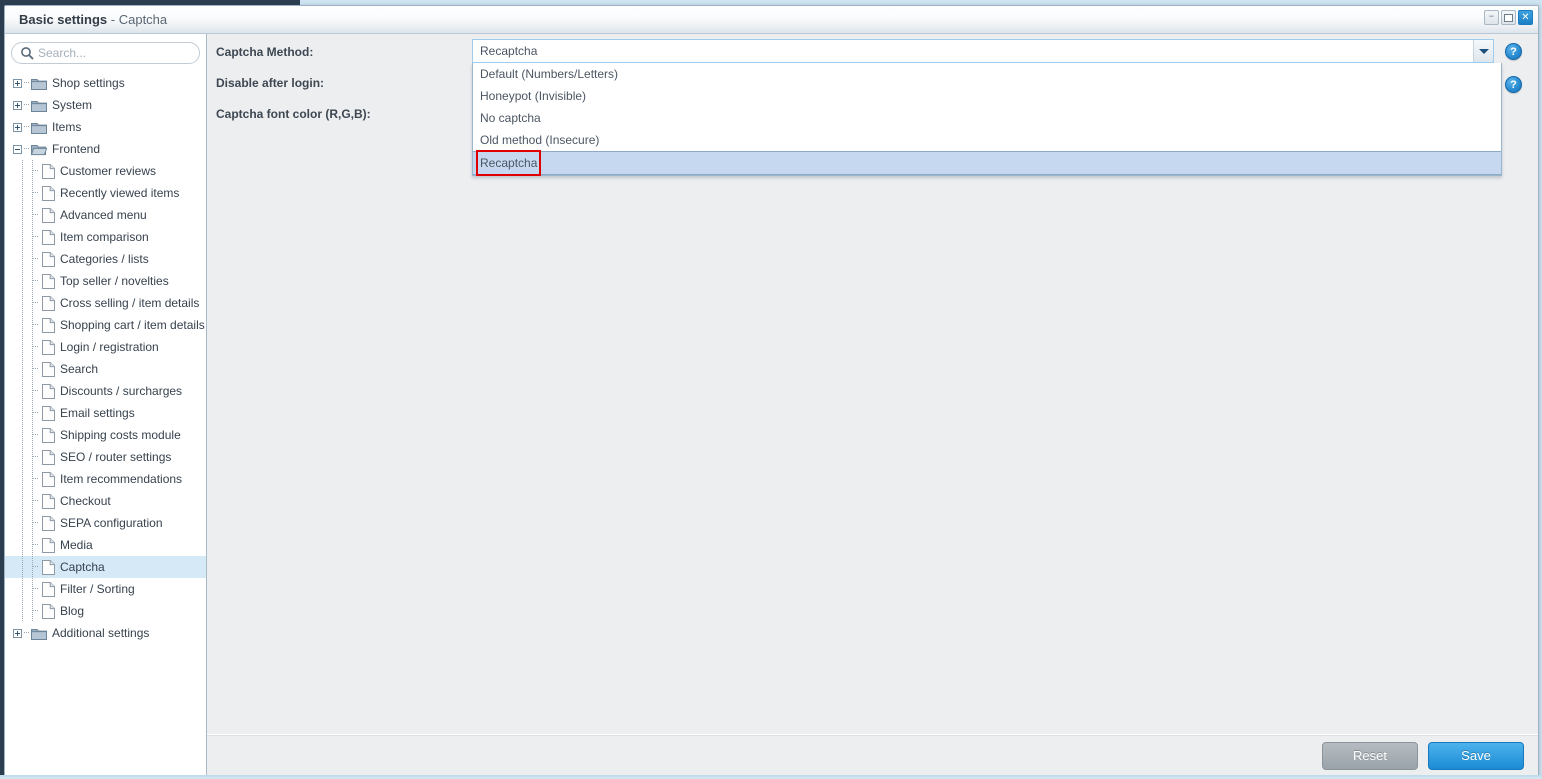 This screenshot has width=1542, height=779. What do you see at coordinates (983, 51) in the screenshot?
I see `captcha-method-input: Recaptcha` at bounding box center [983, 51].